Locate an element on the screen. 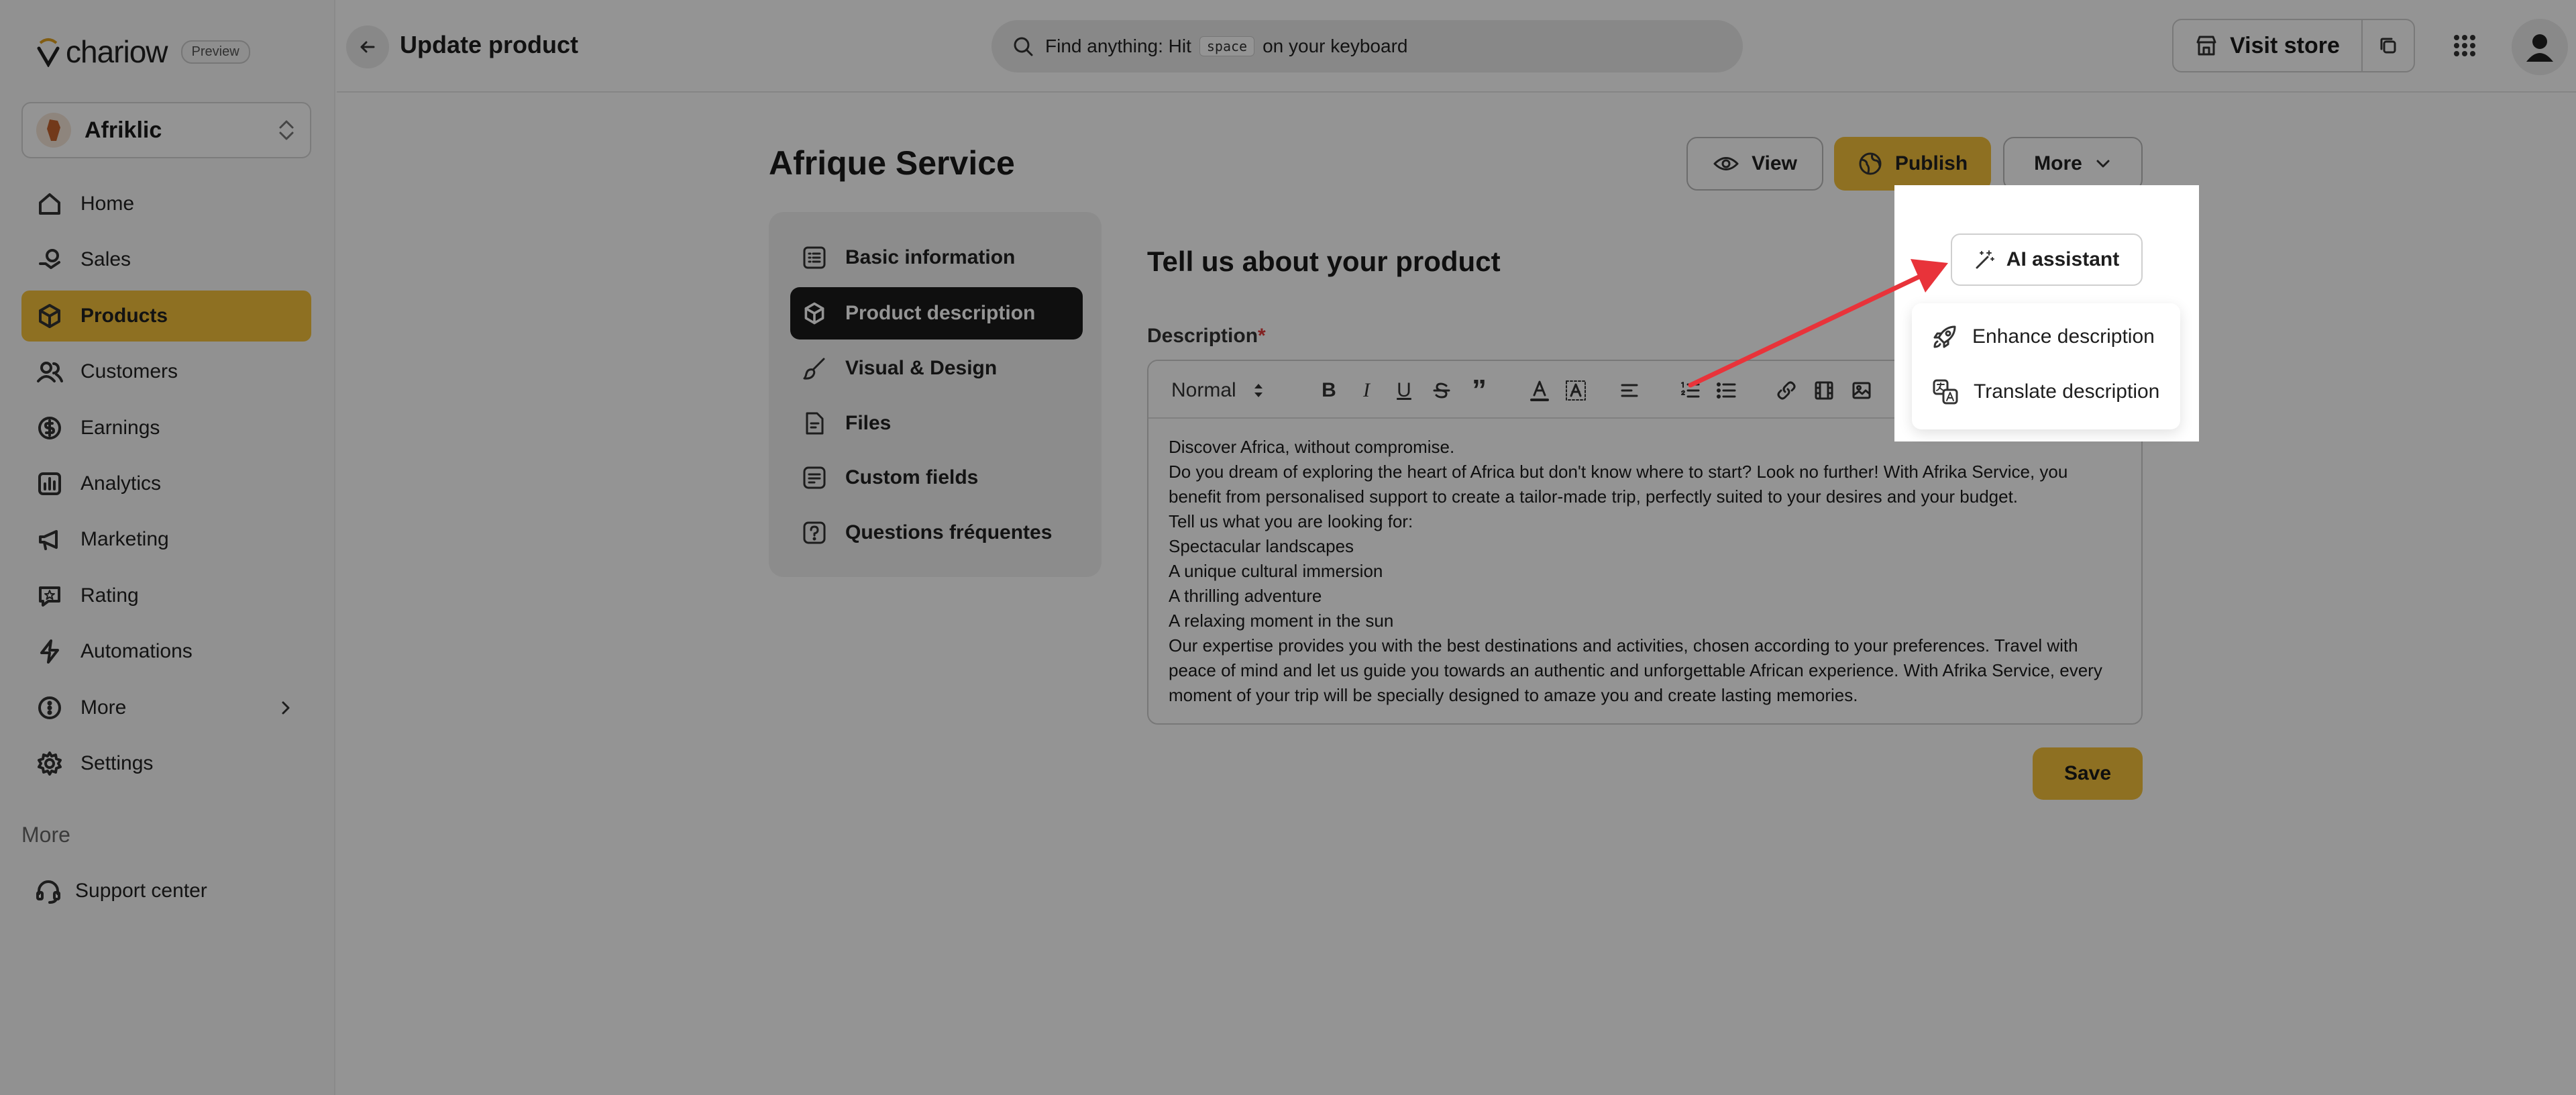  ai-assistant-button: AI assistant is located at coordinates (2047, 259).